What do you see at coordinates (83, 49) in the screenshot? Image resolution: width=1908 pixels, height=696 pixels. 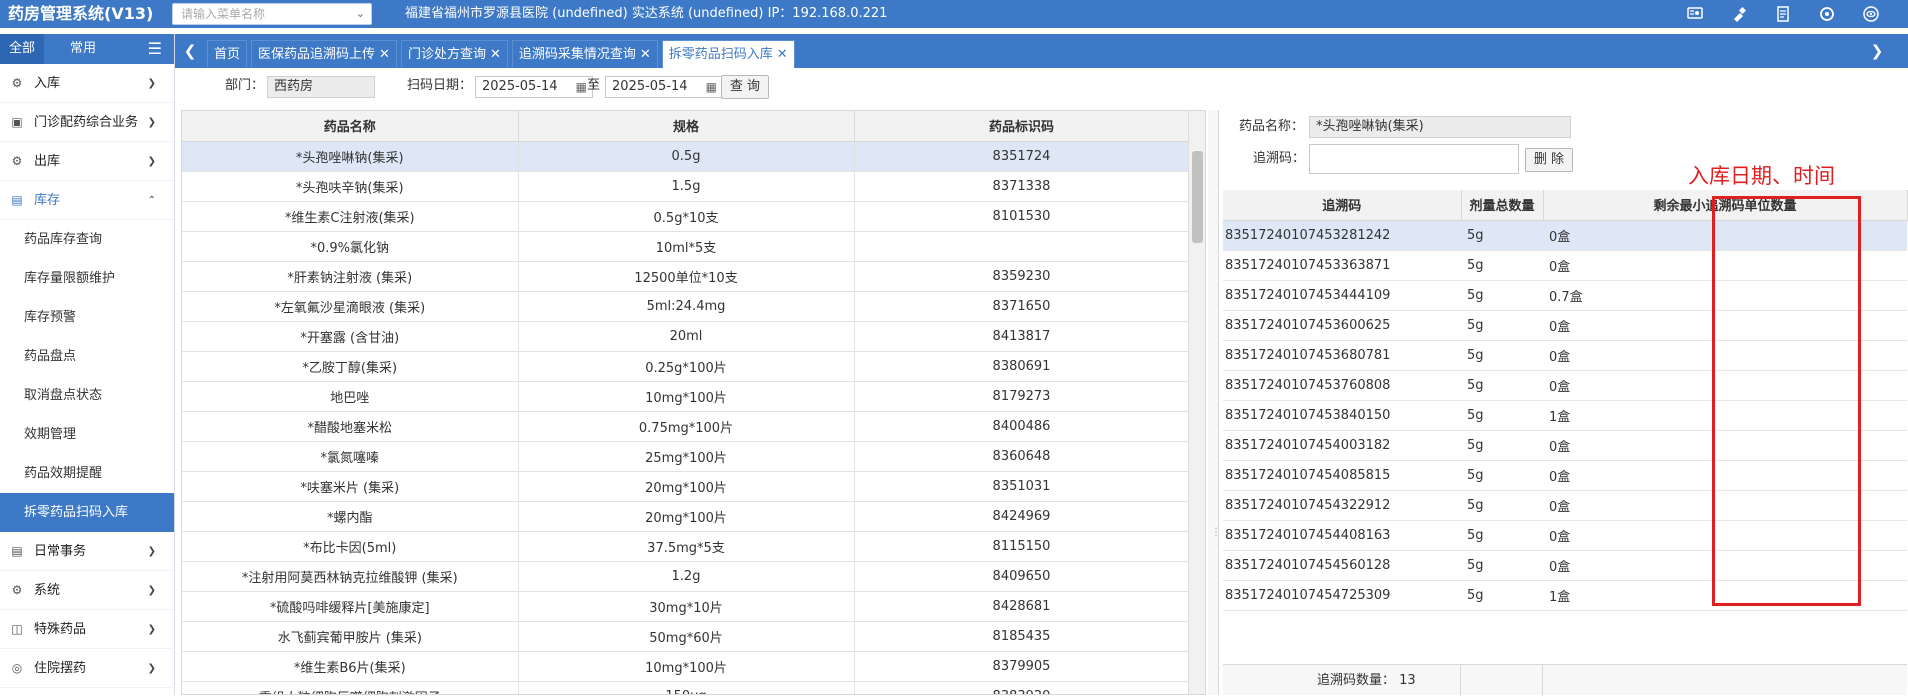 I see `sidebar-tab-common: 常用` at bounding box center [83, 49].